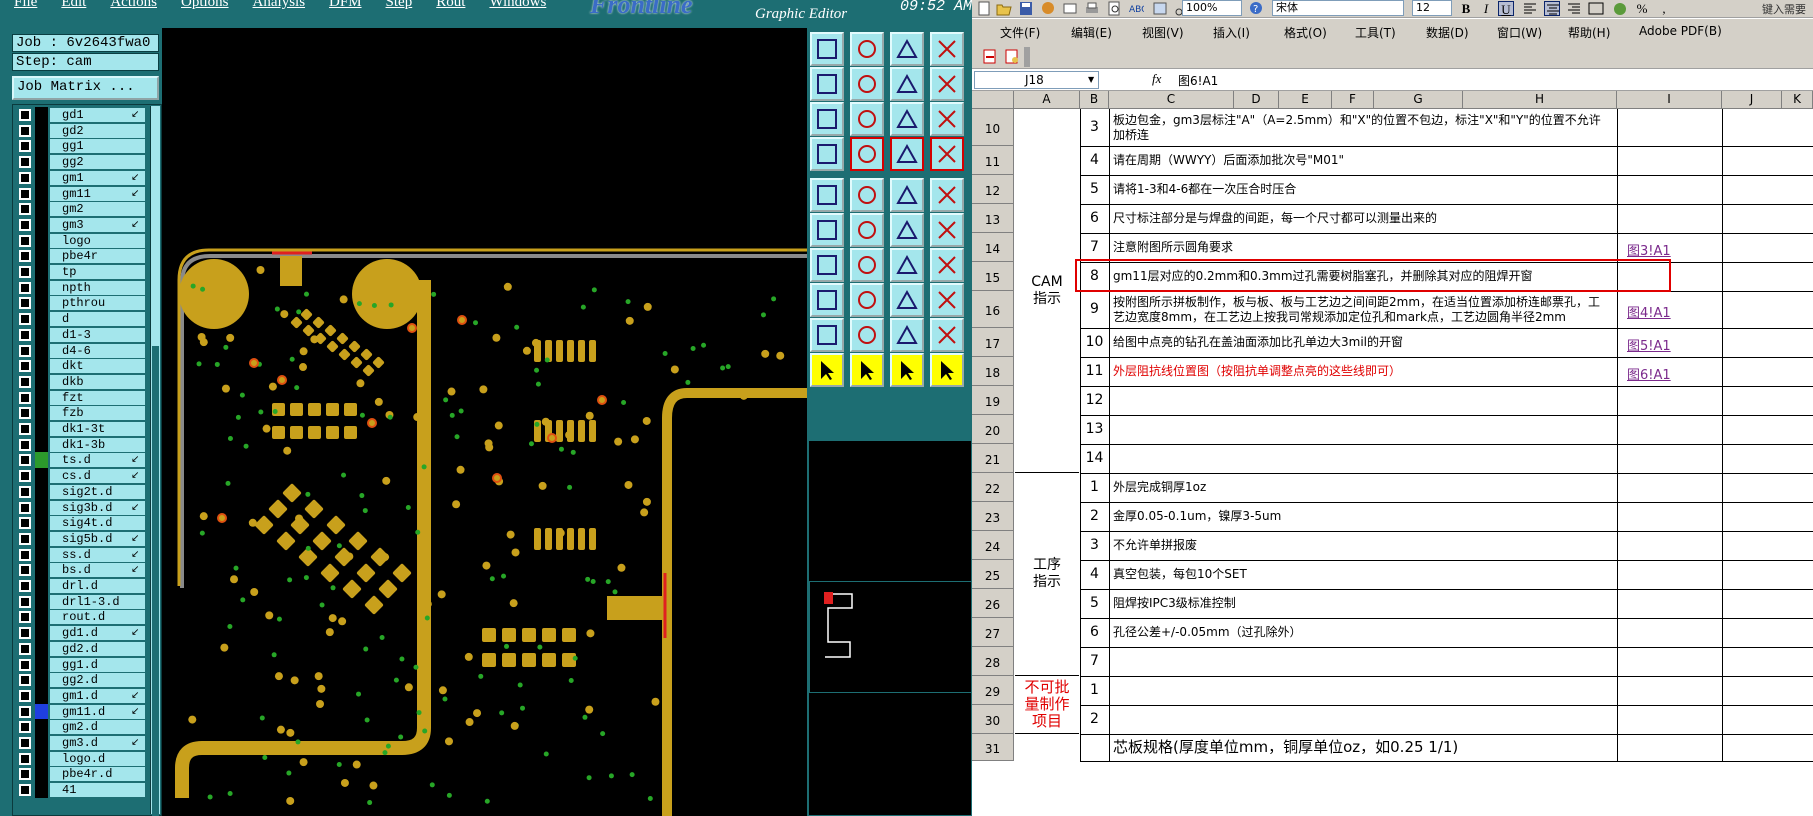 Image resolution: width=1813 pixels, height=816 pixels. What do you see at coordinates (1358, 747) in the screenshot?
I see `cell-instruction: 芯板规格(厚度单位mm，铜厚单位oz，如0.25 1/1)` at bounding box center [1358, 747].